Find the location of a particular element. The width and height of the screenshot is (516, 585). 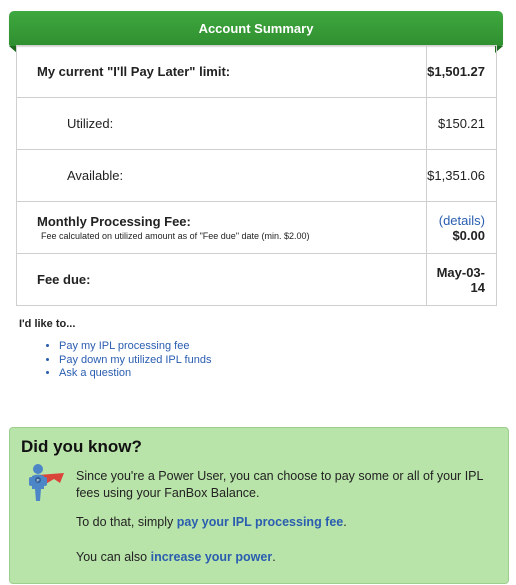

did-you-know-title: Did you know? is located at coordinates (81, 446).